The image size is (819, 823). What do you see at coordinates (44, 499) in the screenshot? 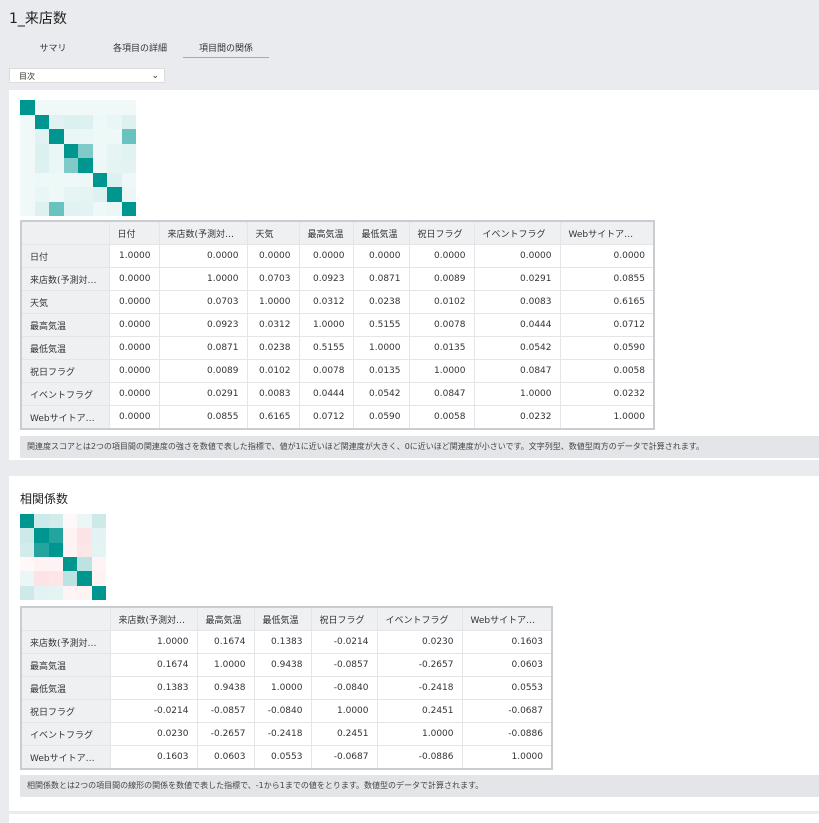
I see `correlation-title: 相関係数` at bounding box center [44, 499].